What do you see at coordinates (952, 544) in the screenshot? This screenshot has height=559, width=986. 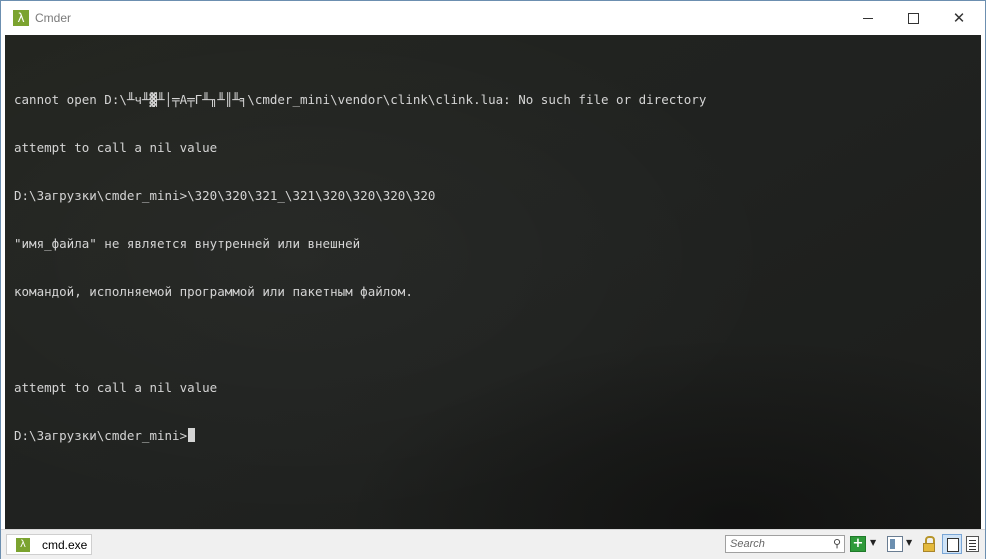 I see `split-view-icon` at bounding box center [952, 544].